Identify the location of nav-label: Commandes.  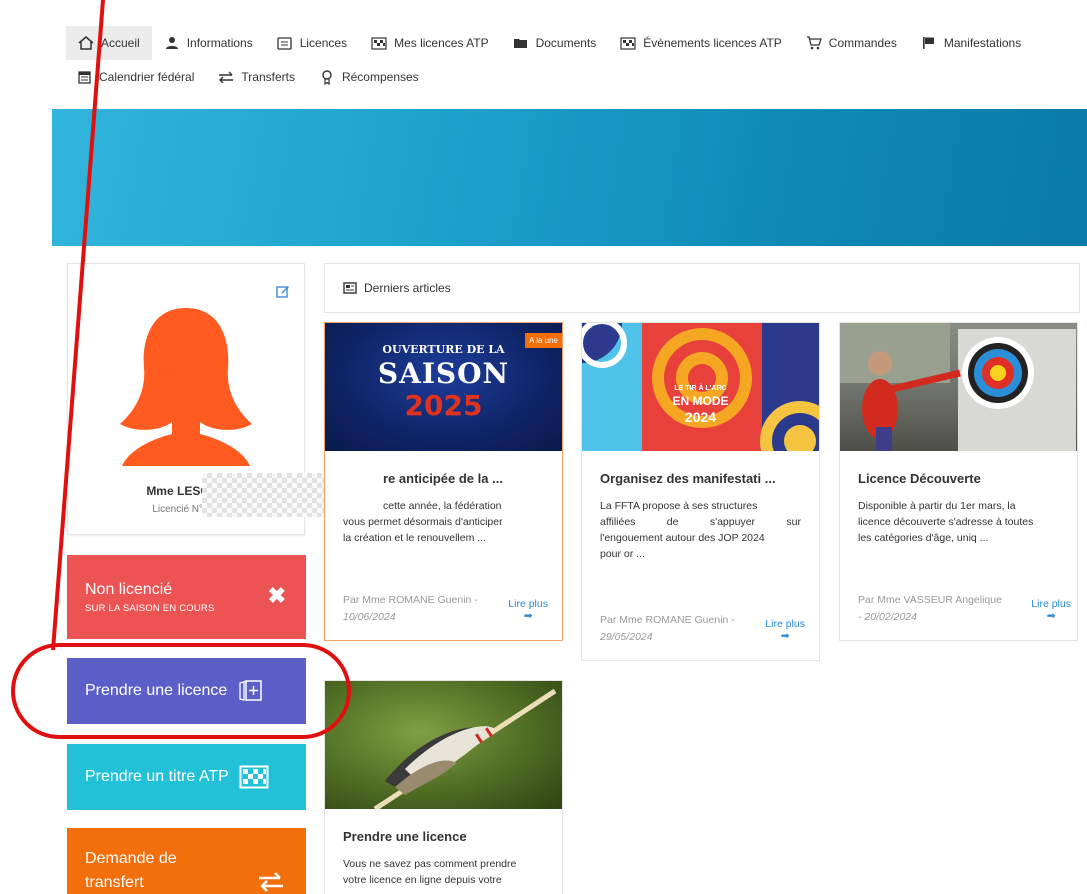
(862, 43).